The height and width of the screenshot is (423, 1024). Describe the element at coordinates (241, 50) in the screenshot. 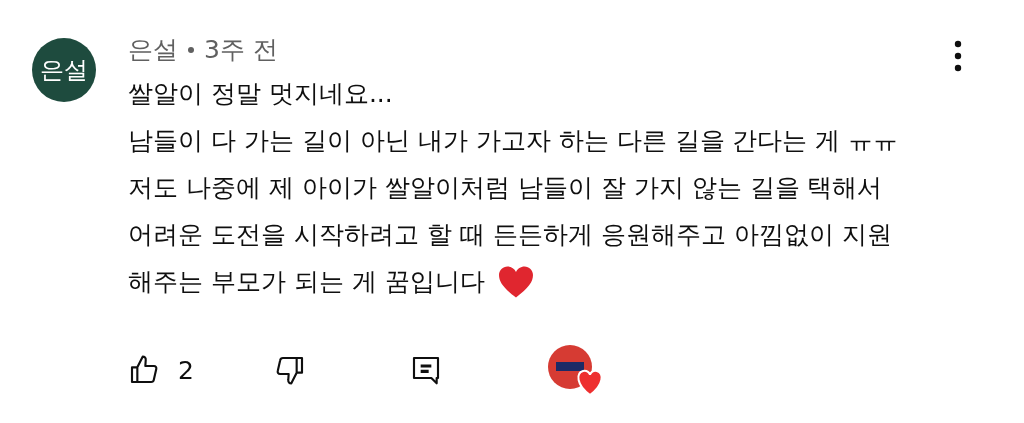

I see `comment-time: 3주 전` at that location.